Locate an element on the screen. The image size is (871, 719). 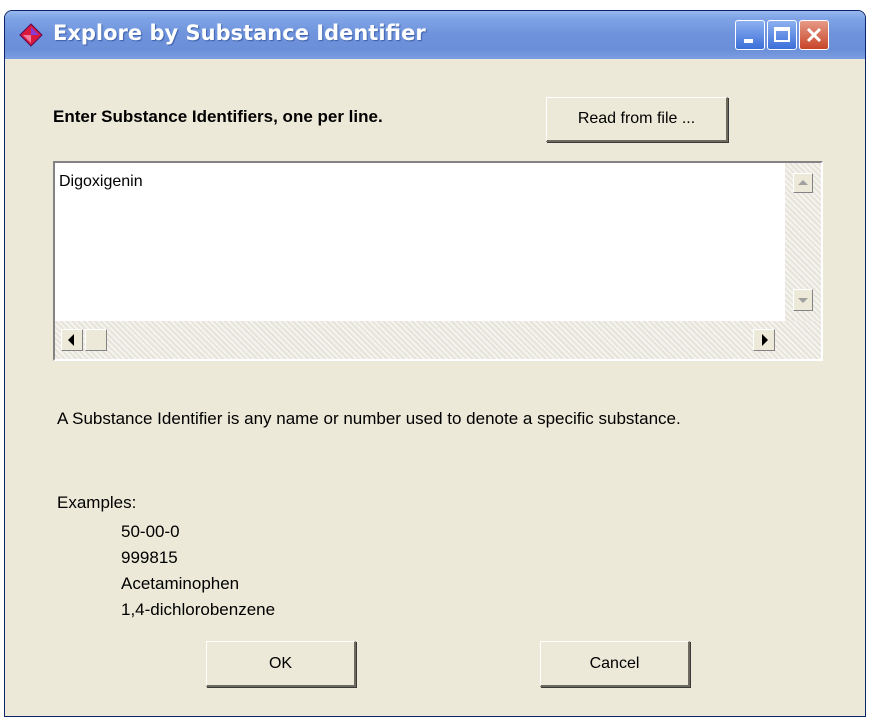
close-icon is located at coordinates (814, 35).